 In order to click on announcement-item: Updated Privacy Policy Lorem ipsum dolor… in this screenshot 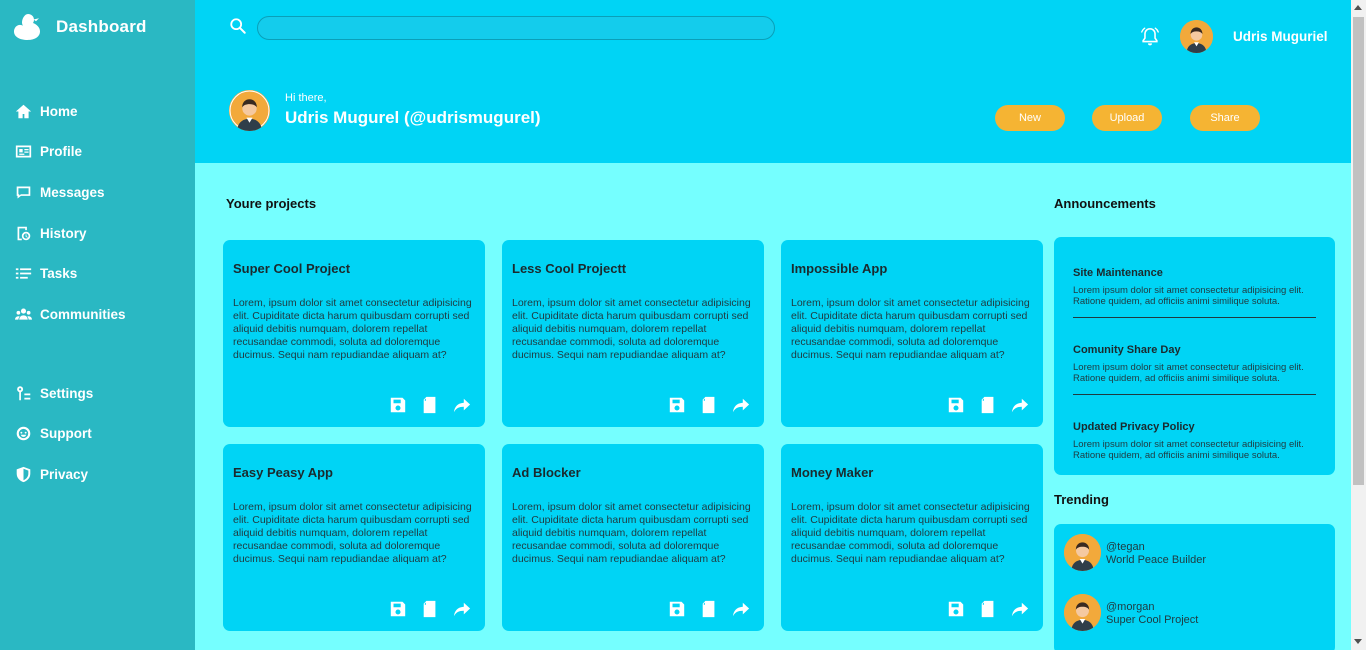, I will do `click(1194, 441)`.